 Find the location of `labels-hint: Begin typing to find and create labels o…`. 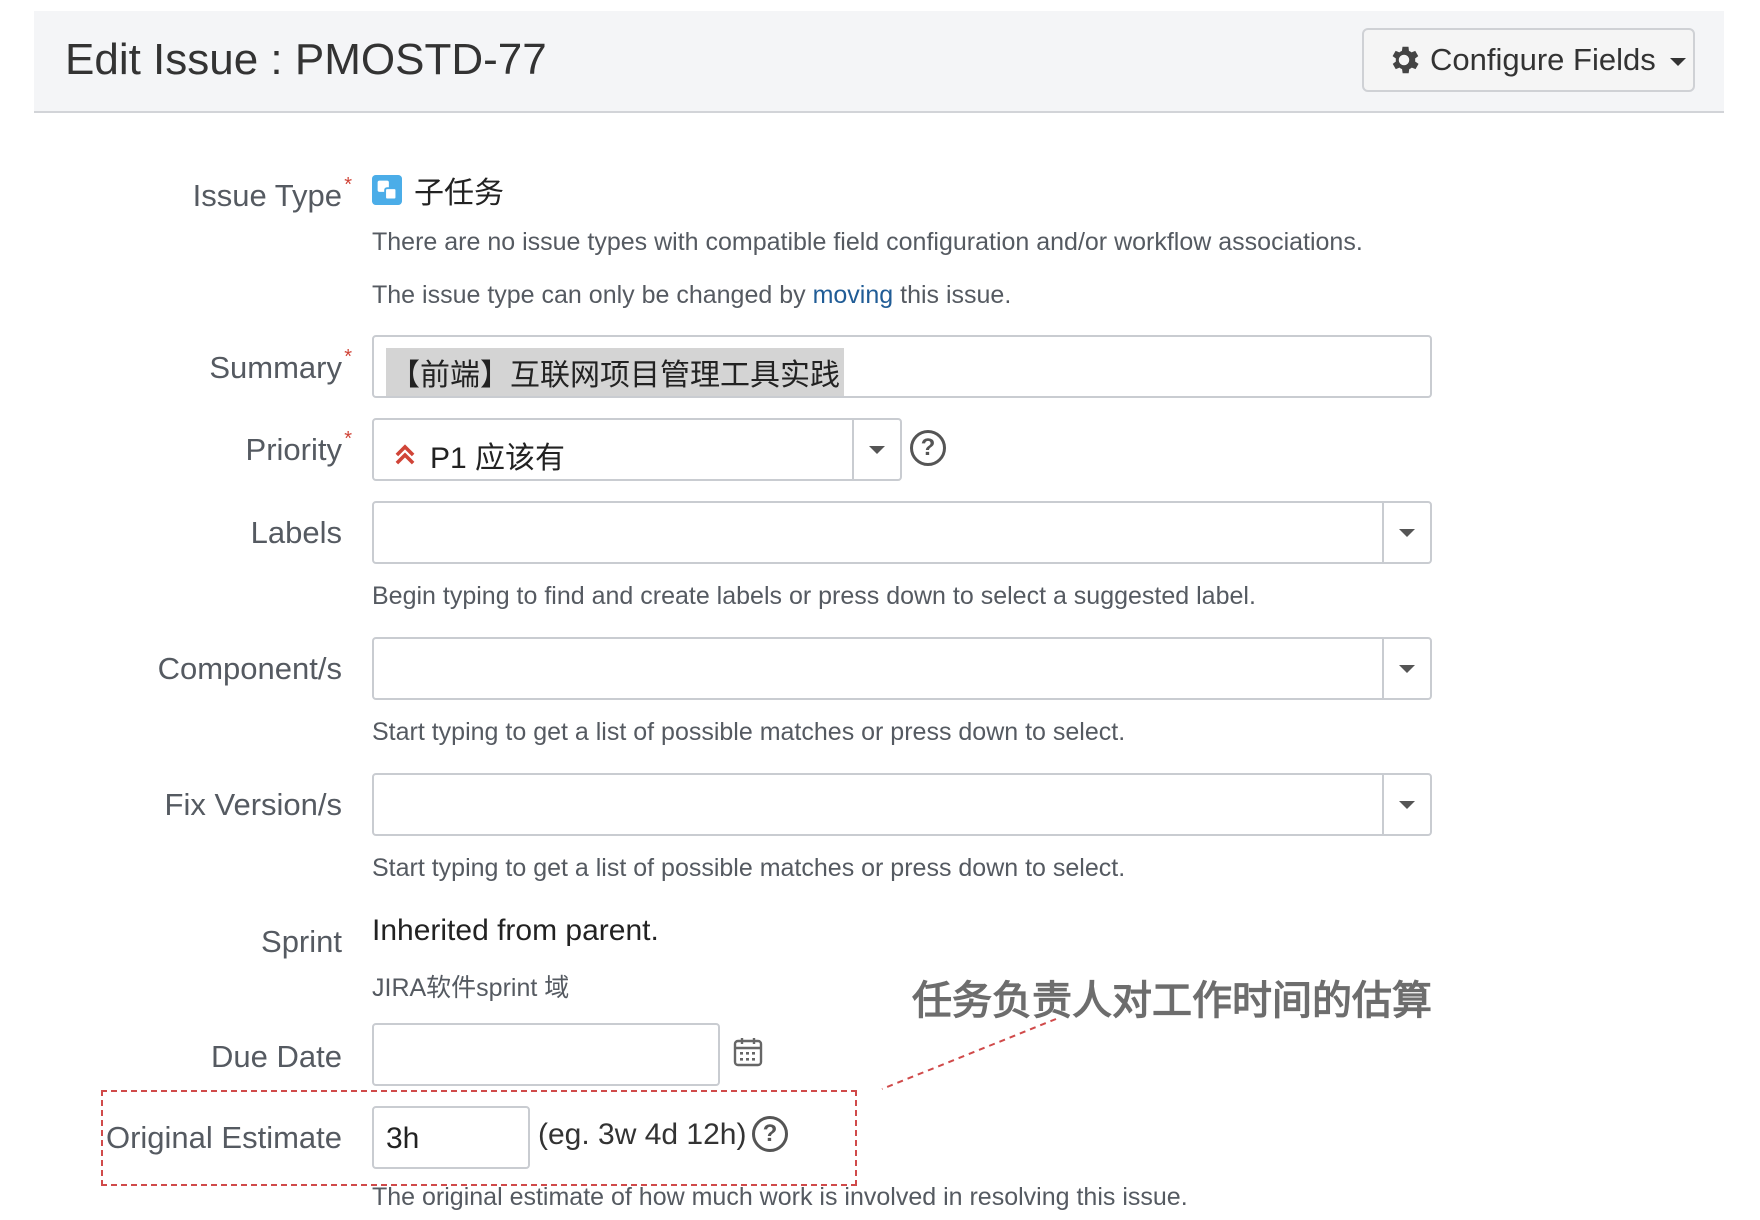

labels-hint: Begin typing to find and create labels o… is located at coordinates (814, 596).